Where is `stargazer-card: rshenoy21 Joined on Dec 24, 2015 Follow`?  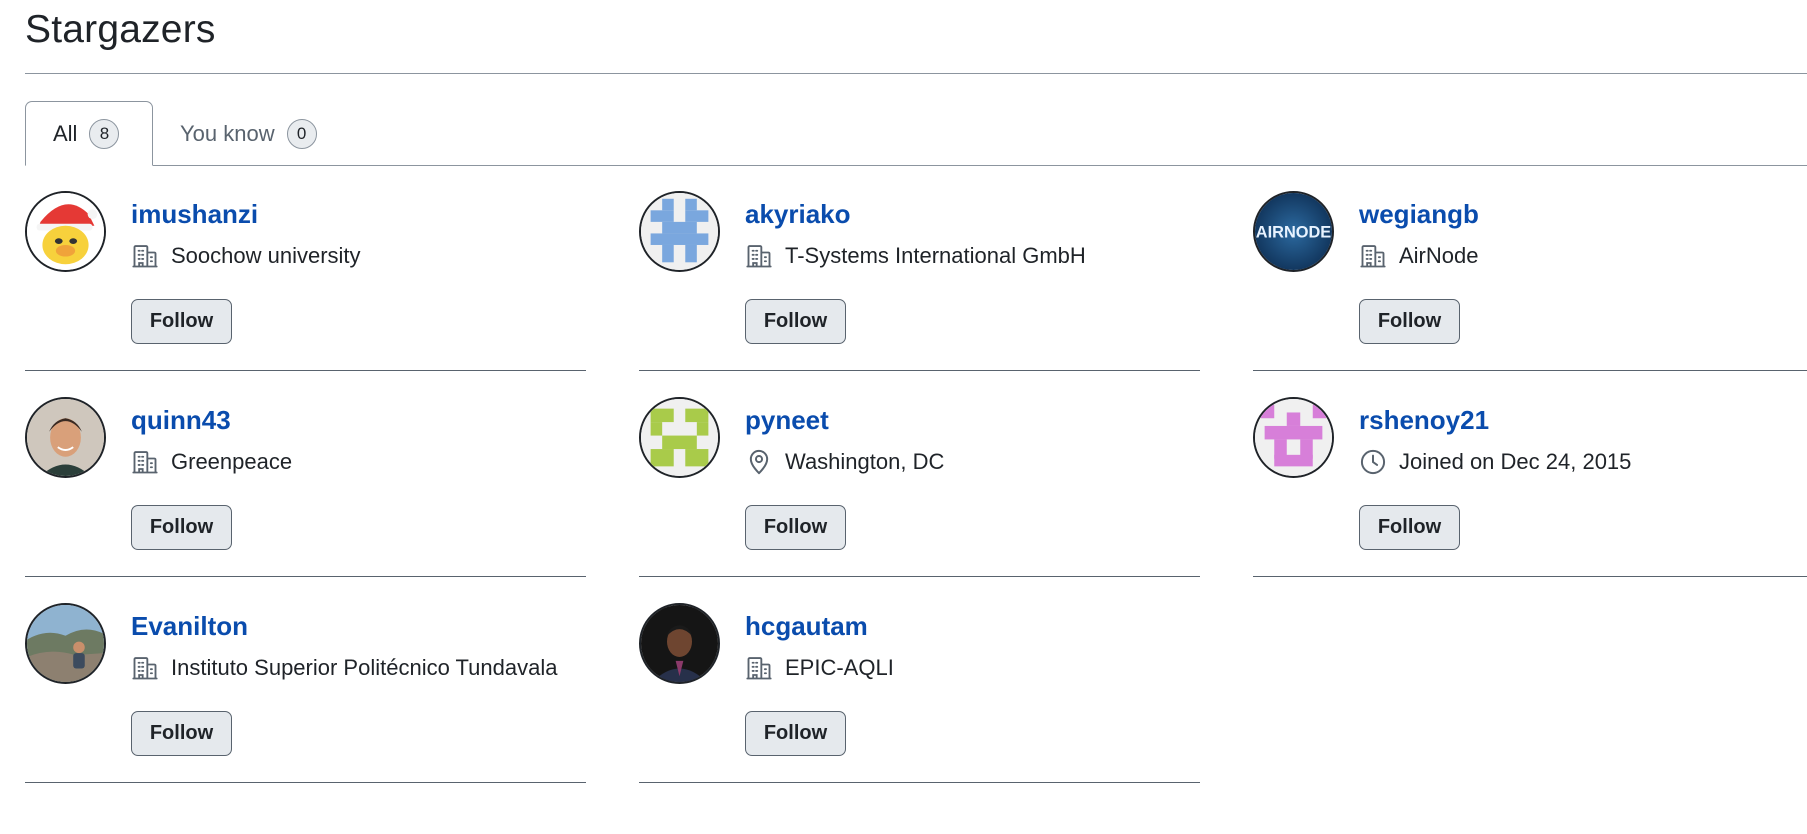 stargazer-card: rshenoy21 Joined on Dec 24, 2015 Follow is located at coordinates (1530, 474).